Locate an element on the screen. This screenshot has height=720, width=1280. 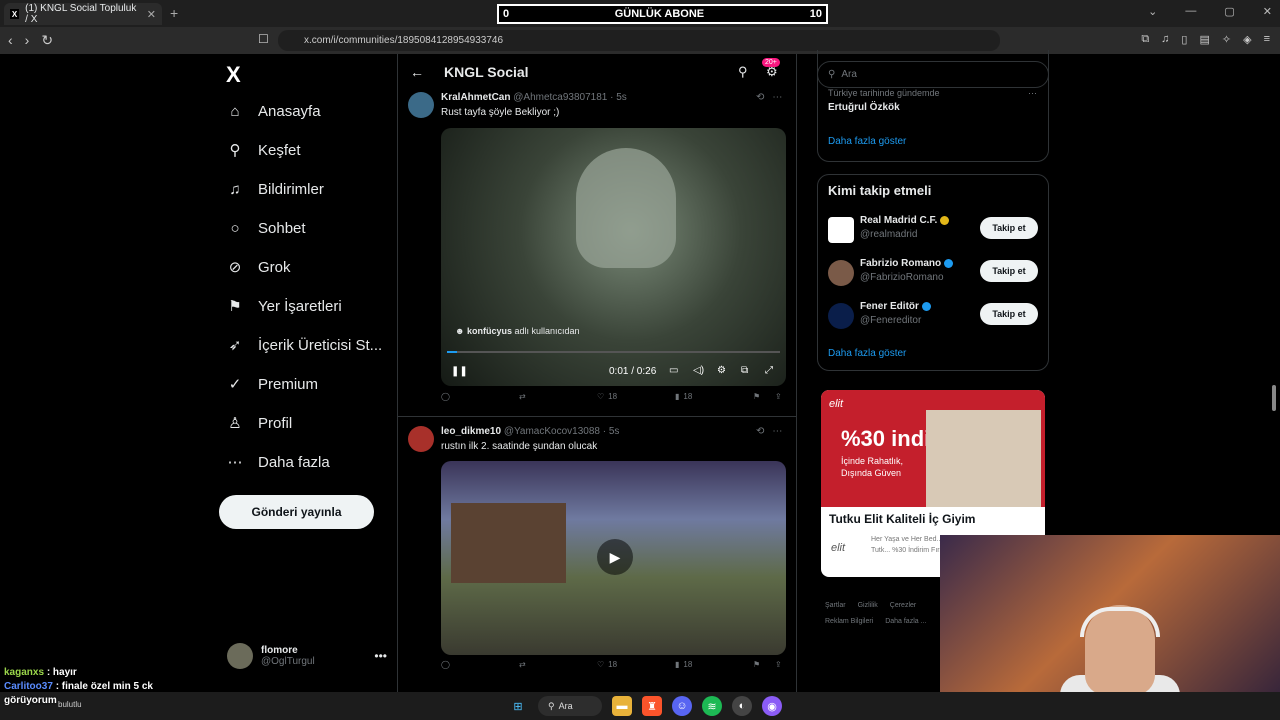
forward-icon: › is located at coordinates (27, 40).